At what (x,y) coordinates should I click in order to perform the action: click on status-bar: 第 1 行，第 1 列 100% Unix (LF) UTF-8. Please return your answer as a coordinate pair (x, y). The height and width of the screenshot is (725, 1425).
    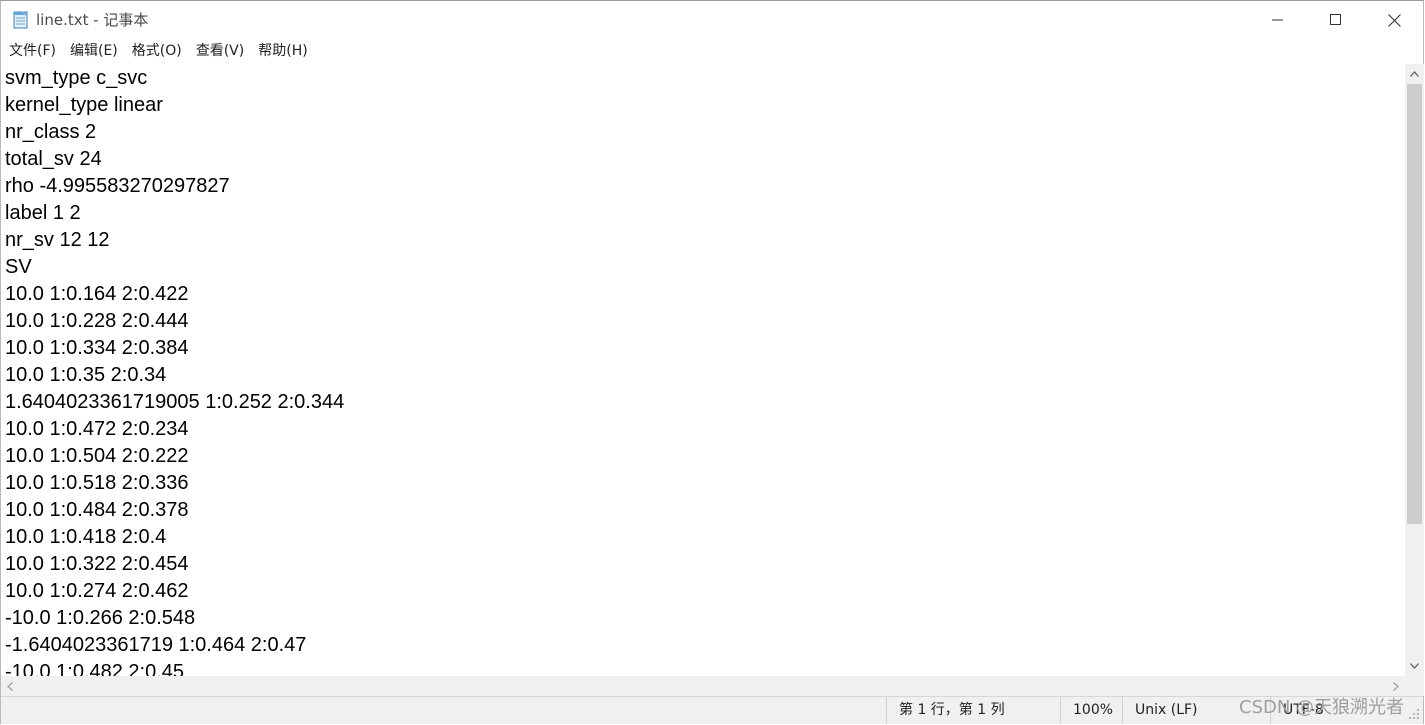
    Looking at the image, I should click on (712, 710).